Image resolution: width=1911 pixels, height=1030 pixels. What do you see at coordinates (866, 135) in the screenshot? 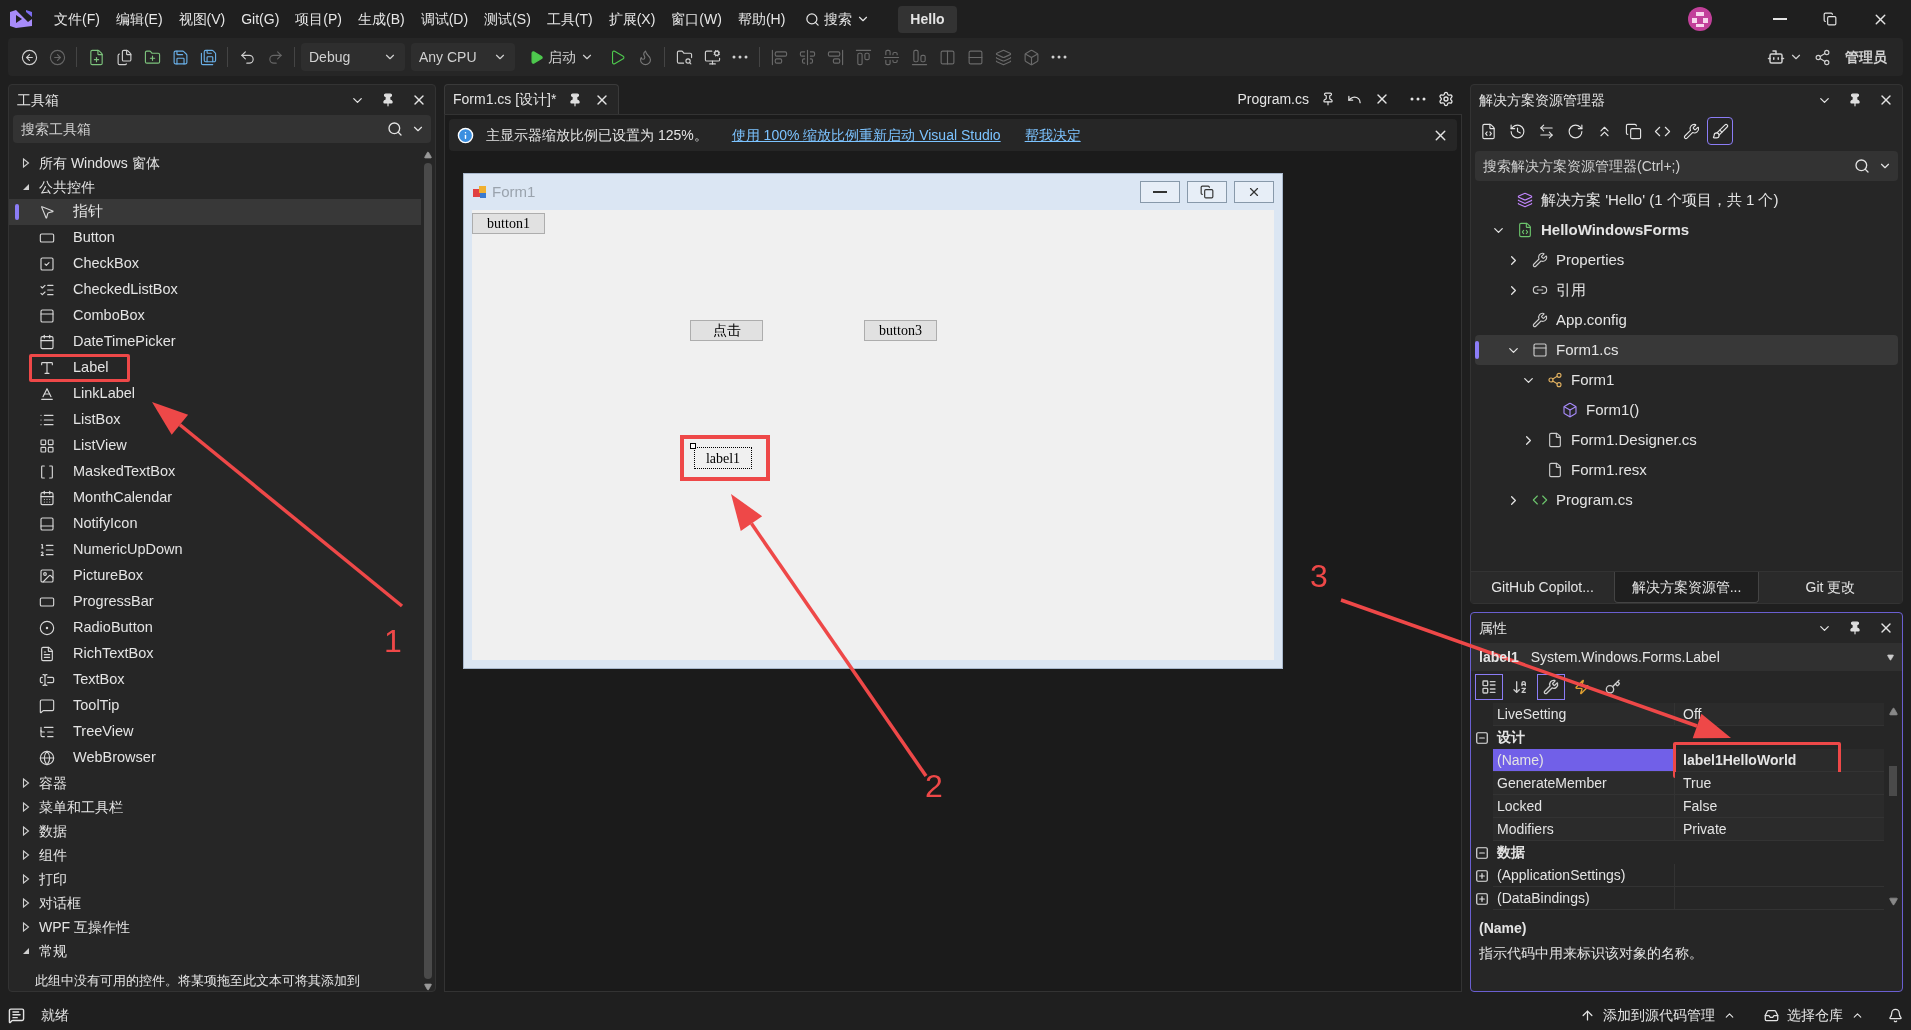
I see `info-link: 使用 100% 缩放比例重新启动 Visual Studio` at bounding box center [866, 135].